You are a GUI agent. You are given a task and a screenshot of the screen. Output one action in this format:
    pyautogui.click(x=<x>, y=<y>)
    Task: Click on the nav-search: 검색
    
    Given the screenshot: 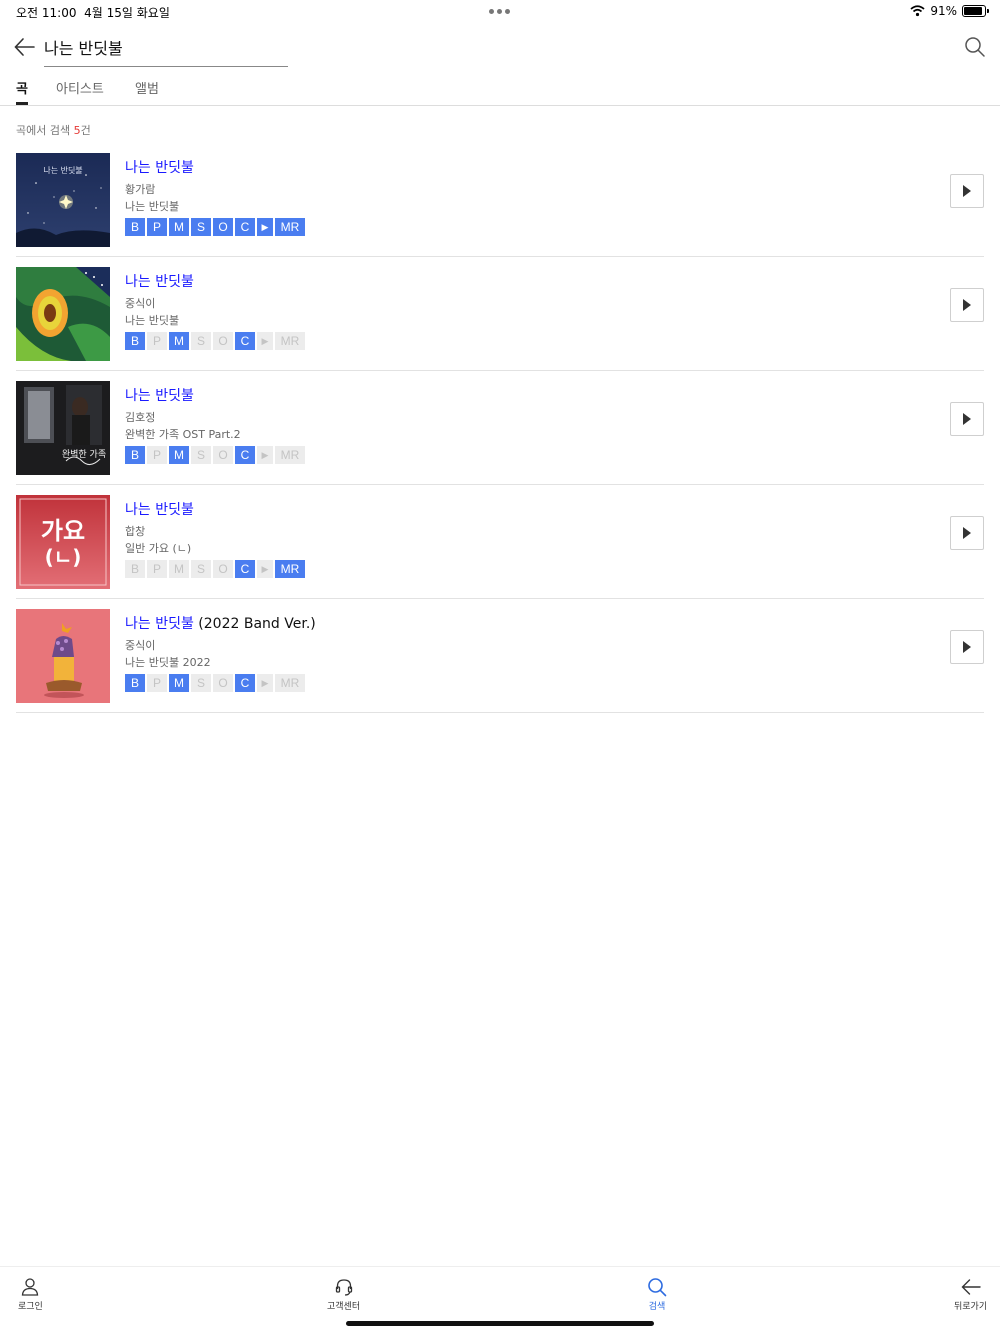 What is the action you would take?
    pyautogui.click(x=657, y=1294)
    